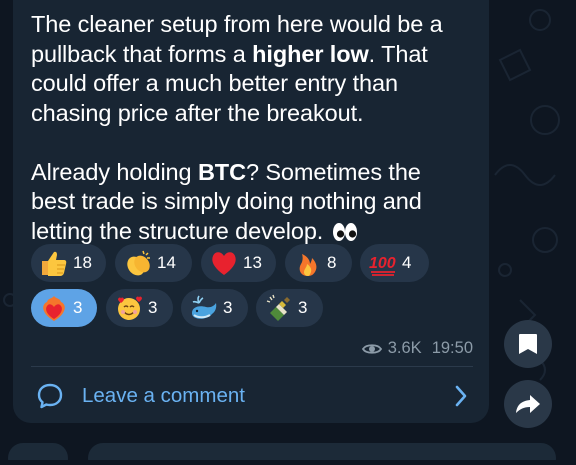  I want to click on eye-views-icon, so click(371, 348).